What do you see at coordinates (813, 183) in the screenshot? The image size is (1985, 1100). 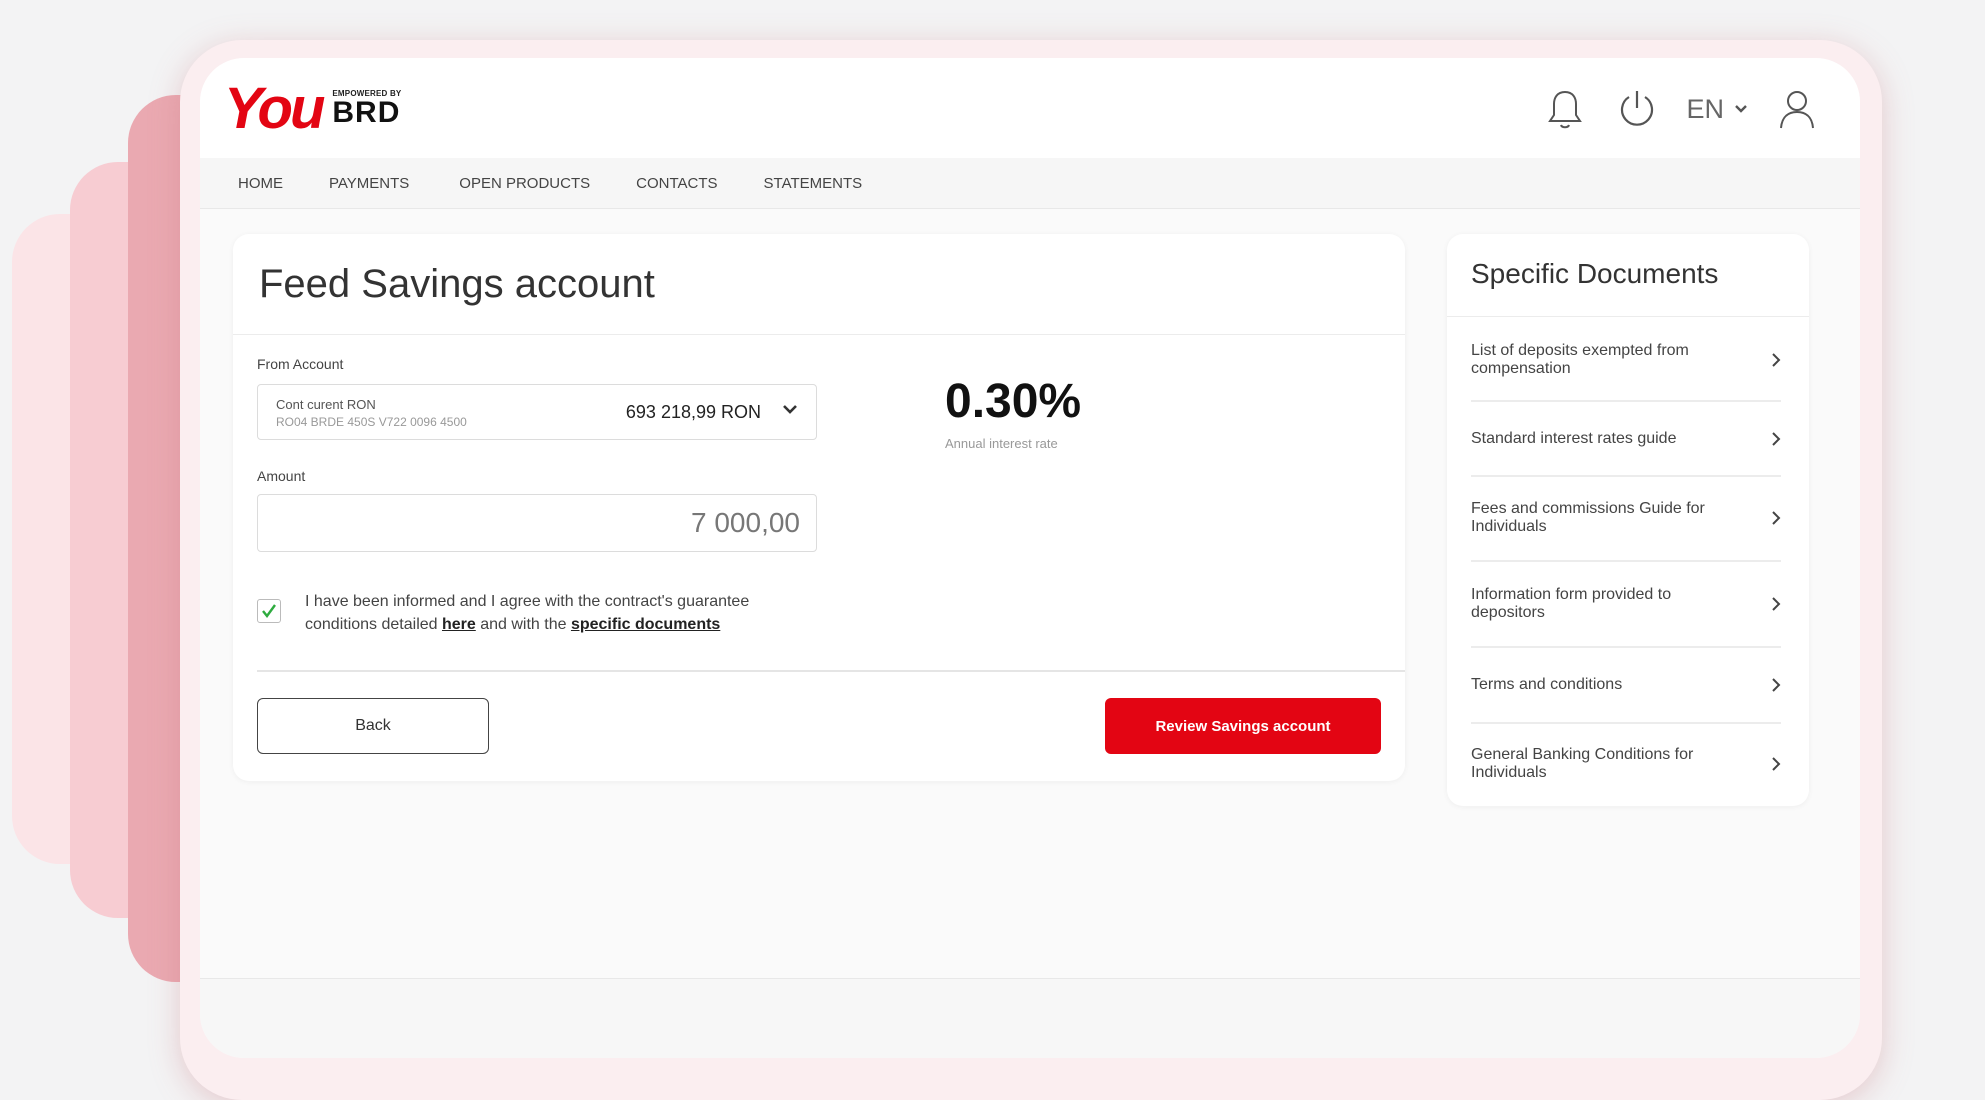 I see `nav-statements: STATEMENTS` at bounding box center [813, 183].